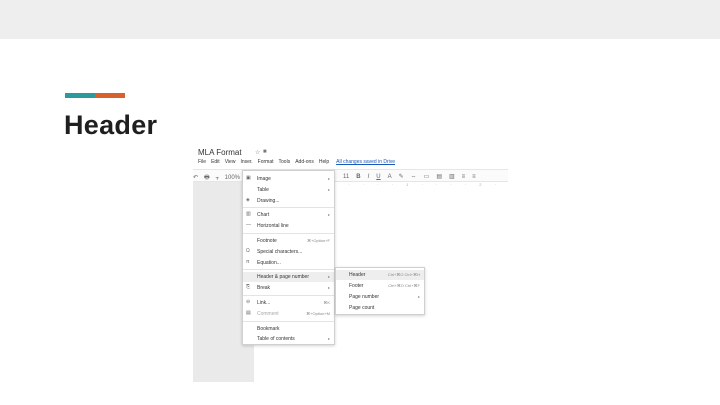 This screenshot has height=405, width=720. Describe the element at coordinates (232, 178) in the screenshot. I see `zoom-select: 100%` at that location.